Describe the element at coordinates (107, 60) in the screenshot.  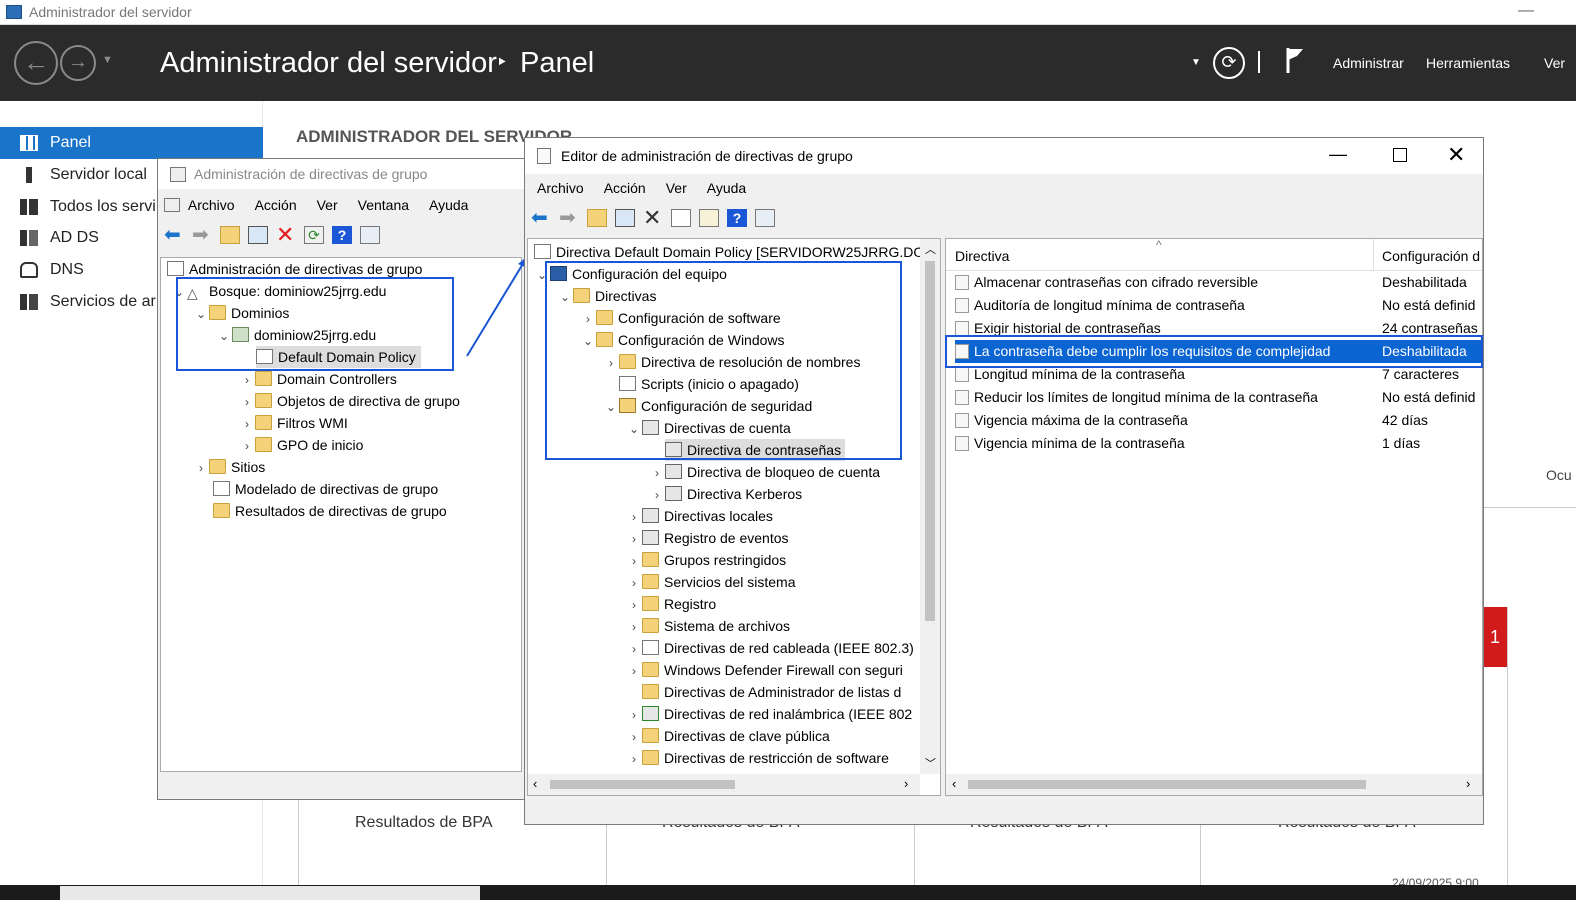
I see `history-dropdown-icon: ▼` at that location.